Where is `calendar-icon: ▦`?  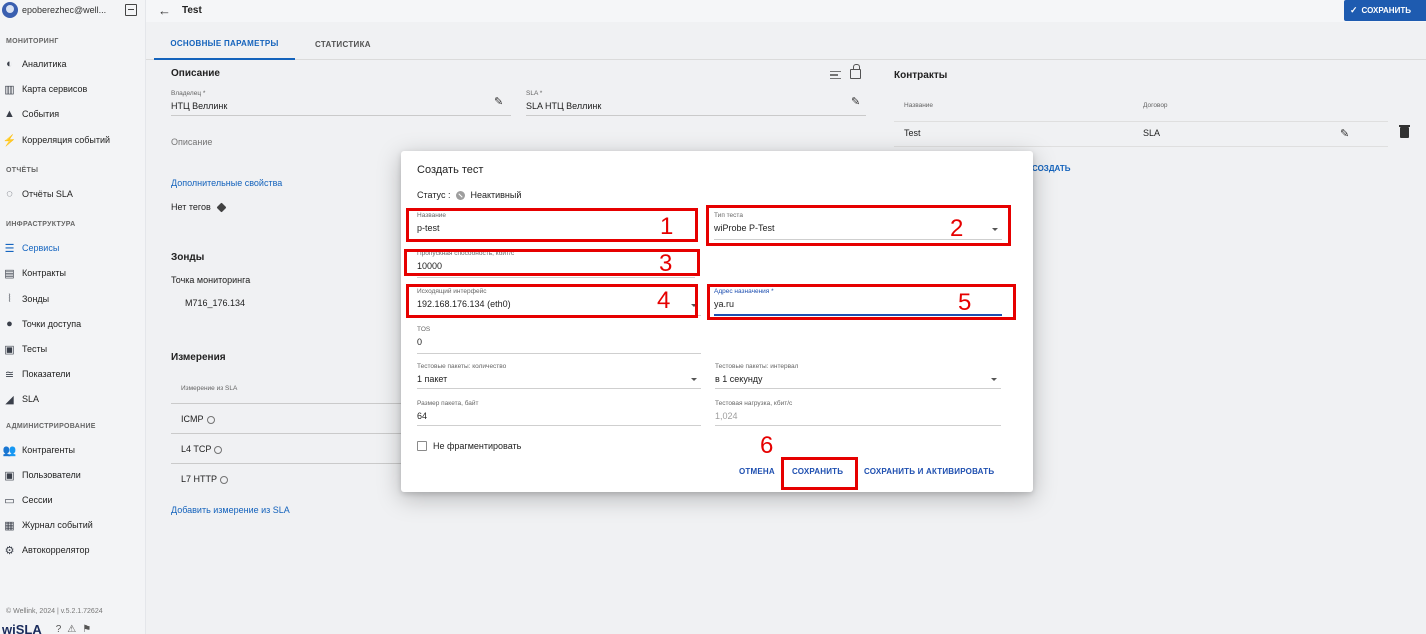 calendar-icon: ▦ is located at coordinates (9, 525).